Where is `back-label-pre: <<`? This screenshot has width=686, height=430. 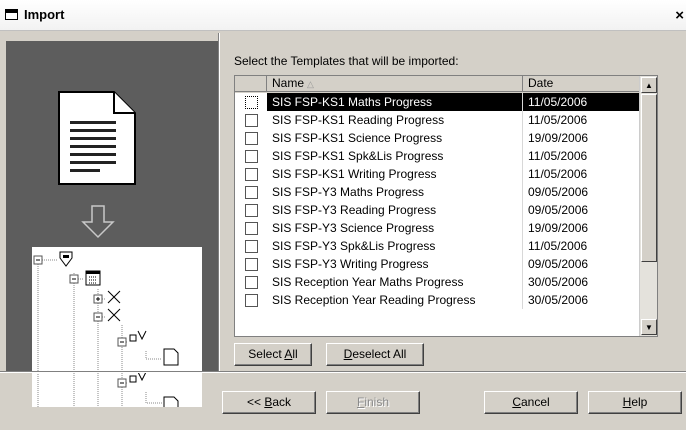 back-label-pre: << is located at coordinates (255, 402).